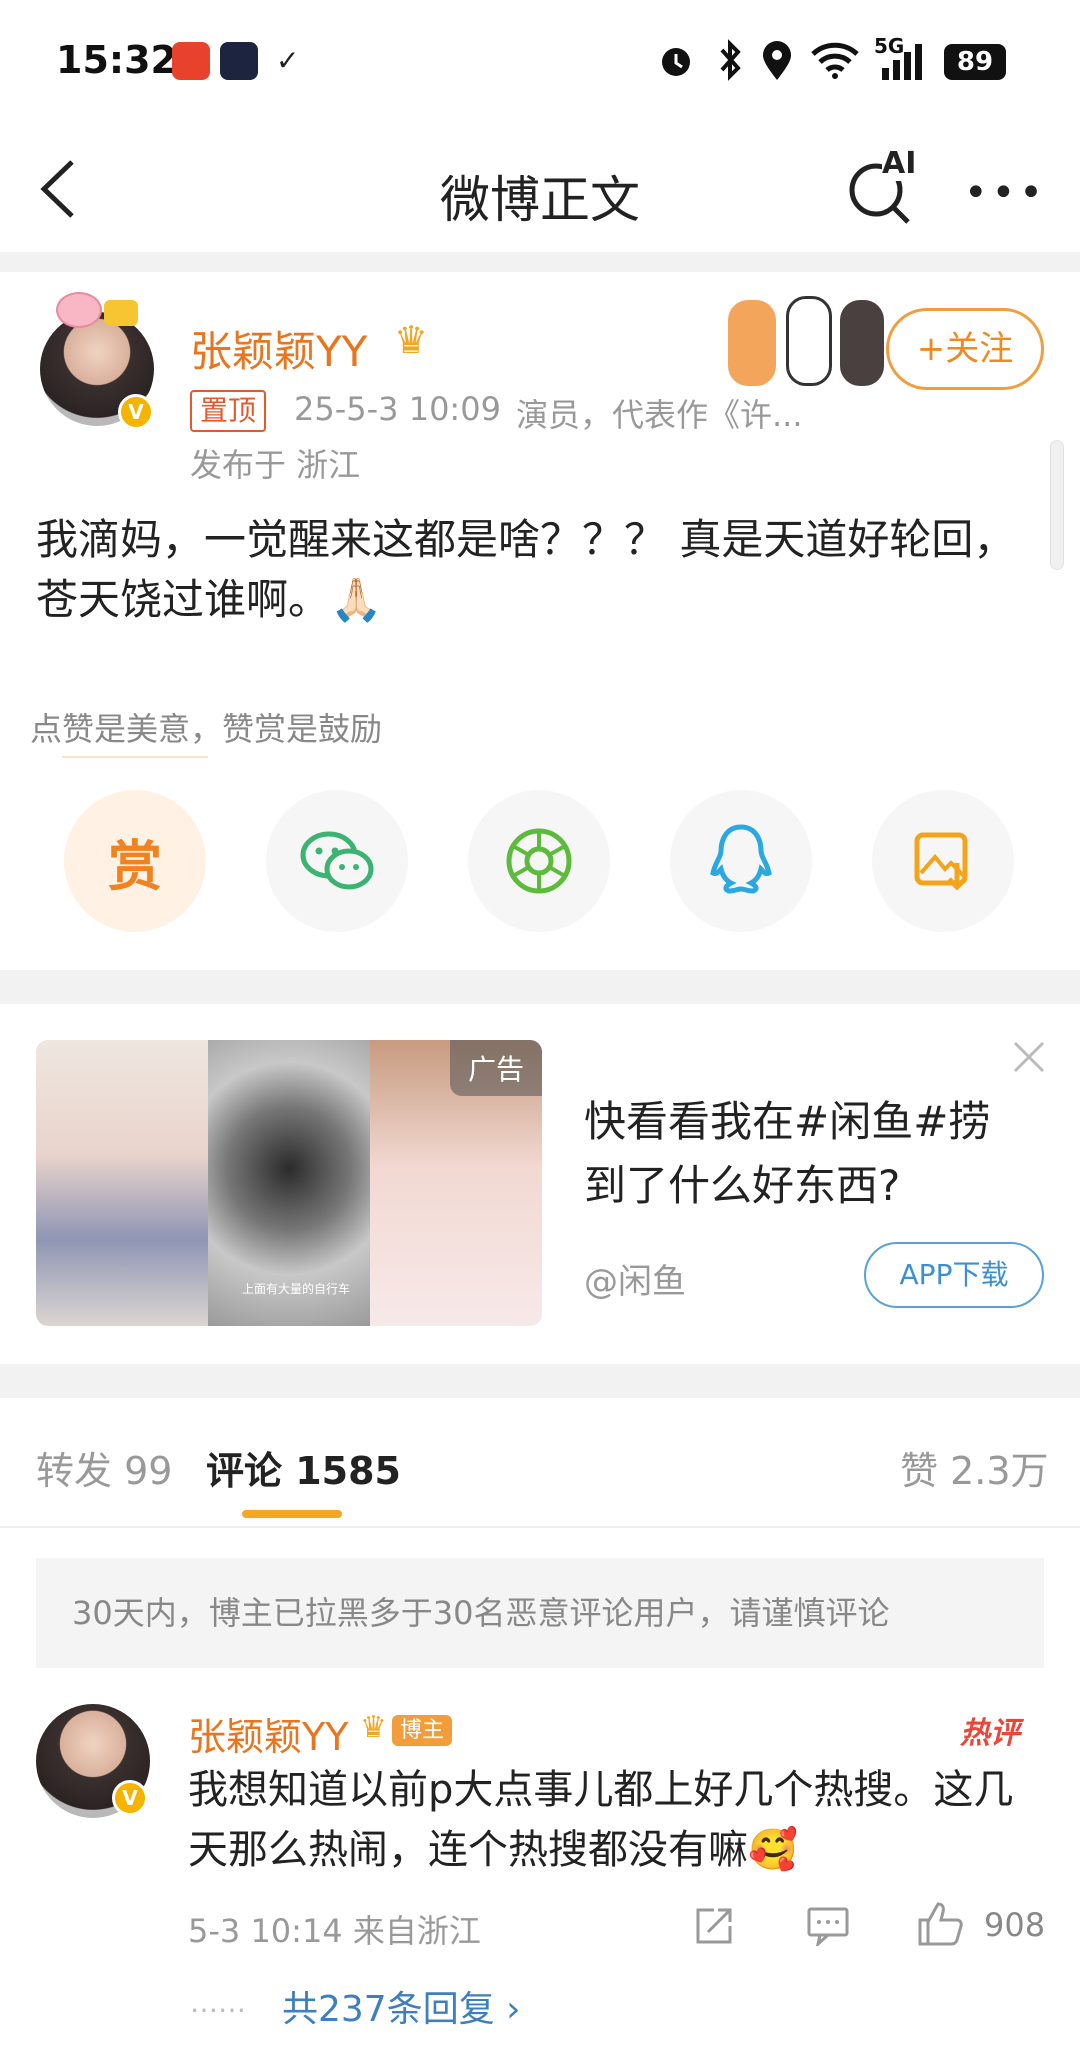 This screenshot has height=2046, width=1080. Describe the element at coordinates (334, 1931) in the screenshot. I see `comment-meta: 5-3 10:14 来自浙江` at that location.